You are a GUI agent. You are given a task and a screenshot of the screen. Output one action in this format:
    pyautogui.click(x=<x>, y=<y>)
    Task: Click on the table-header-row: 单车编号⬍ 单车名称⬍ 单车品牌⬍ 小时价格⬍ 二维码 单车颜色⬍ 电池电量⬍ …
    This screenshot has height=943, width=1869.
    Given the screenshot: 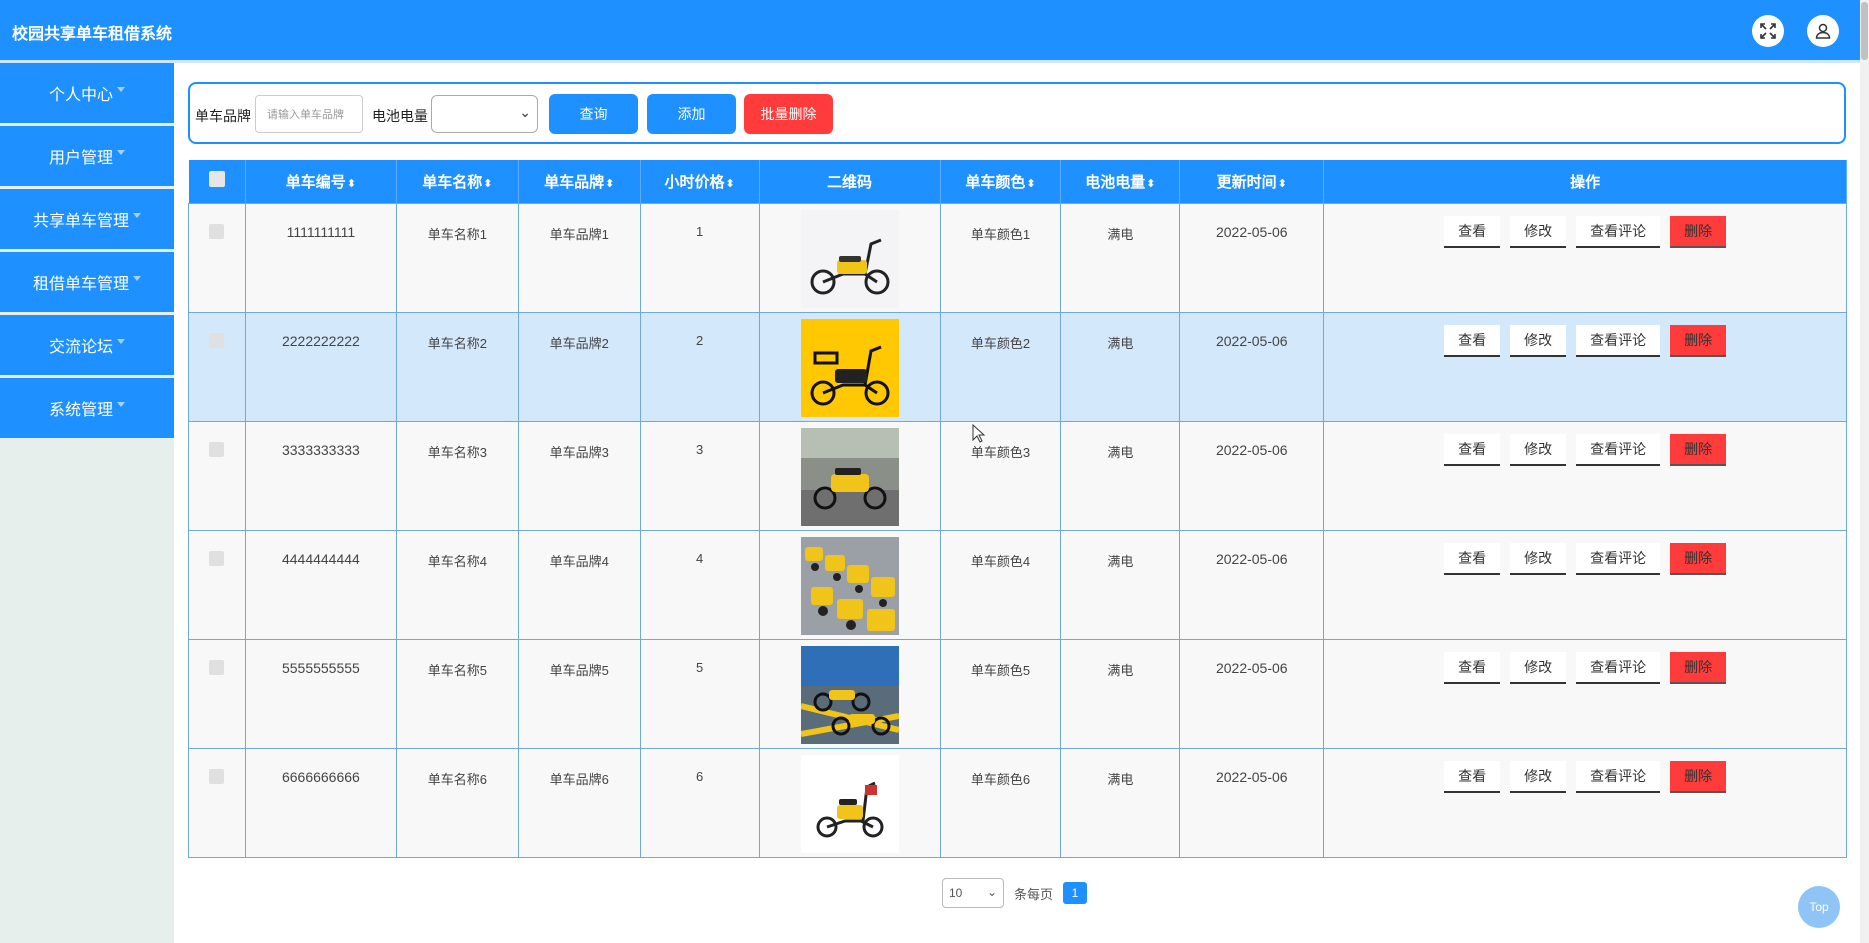 What is the action you would take?
    pyautogui.click(x=1017, y=181)
    